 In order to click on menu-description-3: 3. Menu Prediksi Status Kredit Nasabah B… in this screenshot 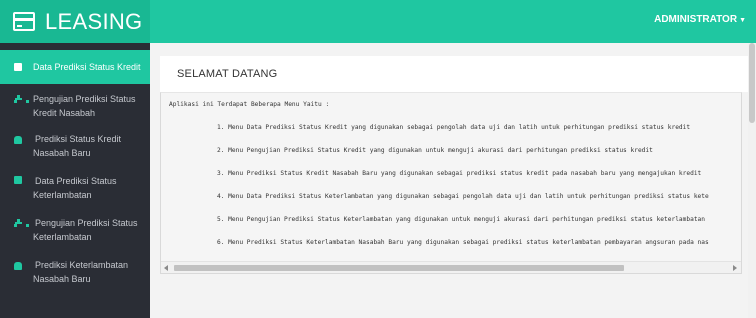, I will do `click(459, 173)`.